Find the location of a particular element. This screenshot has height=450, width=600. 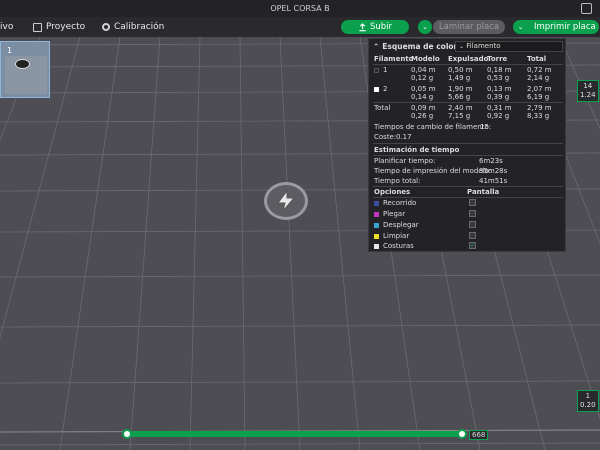

toggle-costuras-checkbox: ✓ is located at coordinates (472, 245).